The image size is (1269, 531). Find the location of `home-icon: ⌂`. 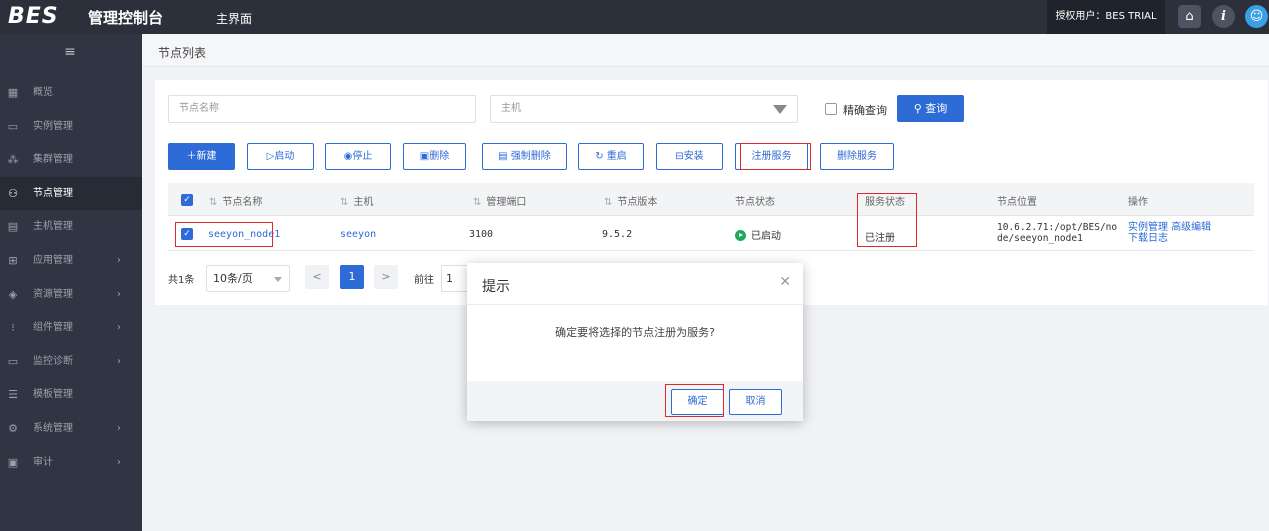

home-icon: ⌂ is located at coordinates (1189, 16).